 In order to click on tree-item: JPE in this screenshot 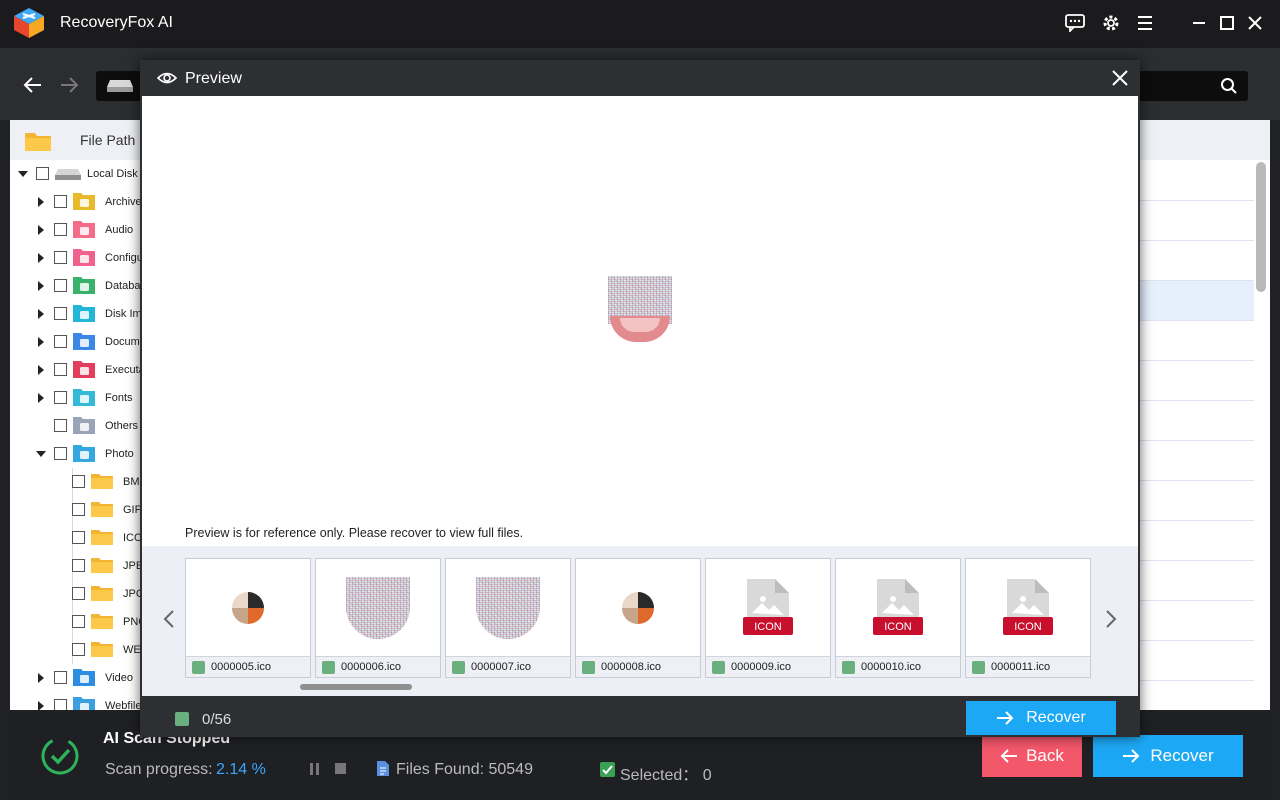, I will do `click(77, 566)`.